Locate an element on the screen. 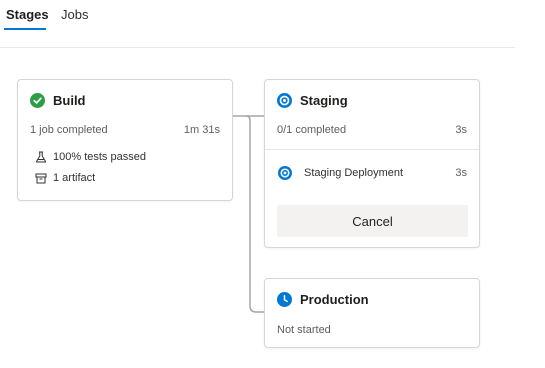 This screenshot has width=545, height=368. production-stage-card: Production Not started is located at coordinates (372, 313).